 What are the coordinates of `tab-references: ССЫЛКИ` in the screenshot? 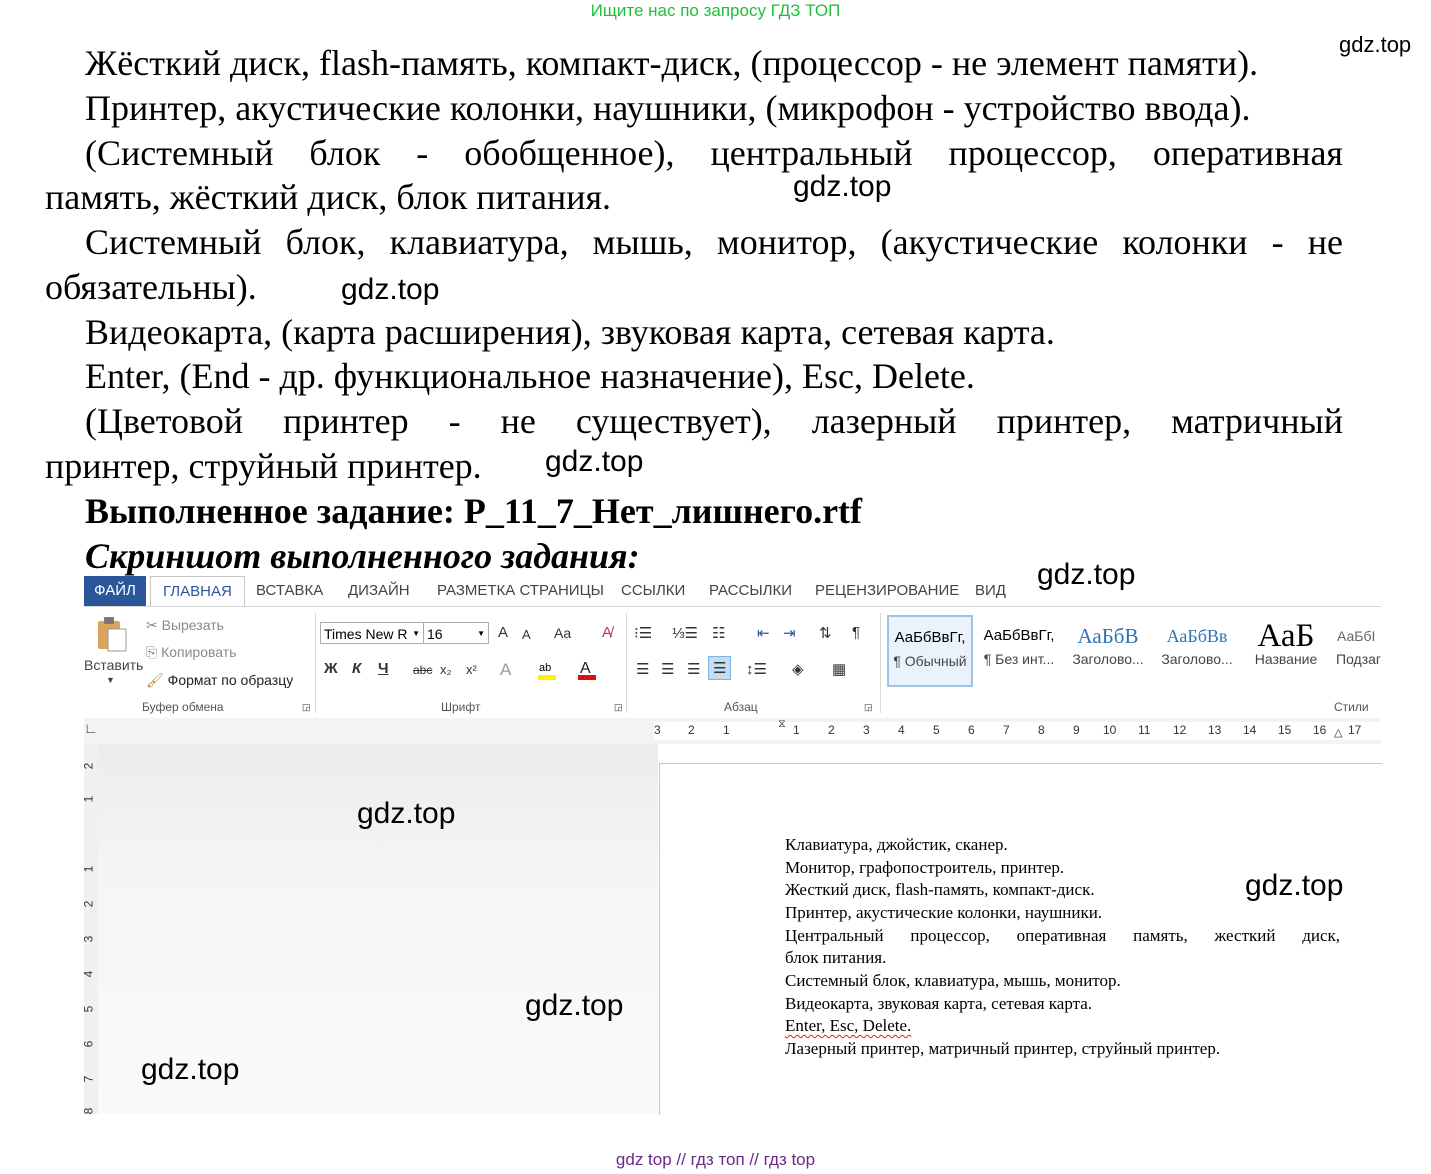 It's located at (653, 591).